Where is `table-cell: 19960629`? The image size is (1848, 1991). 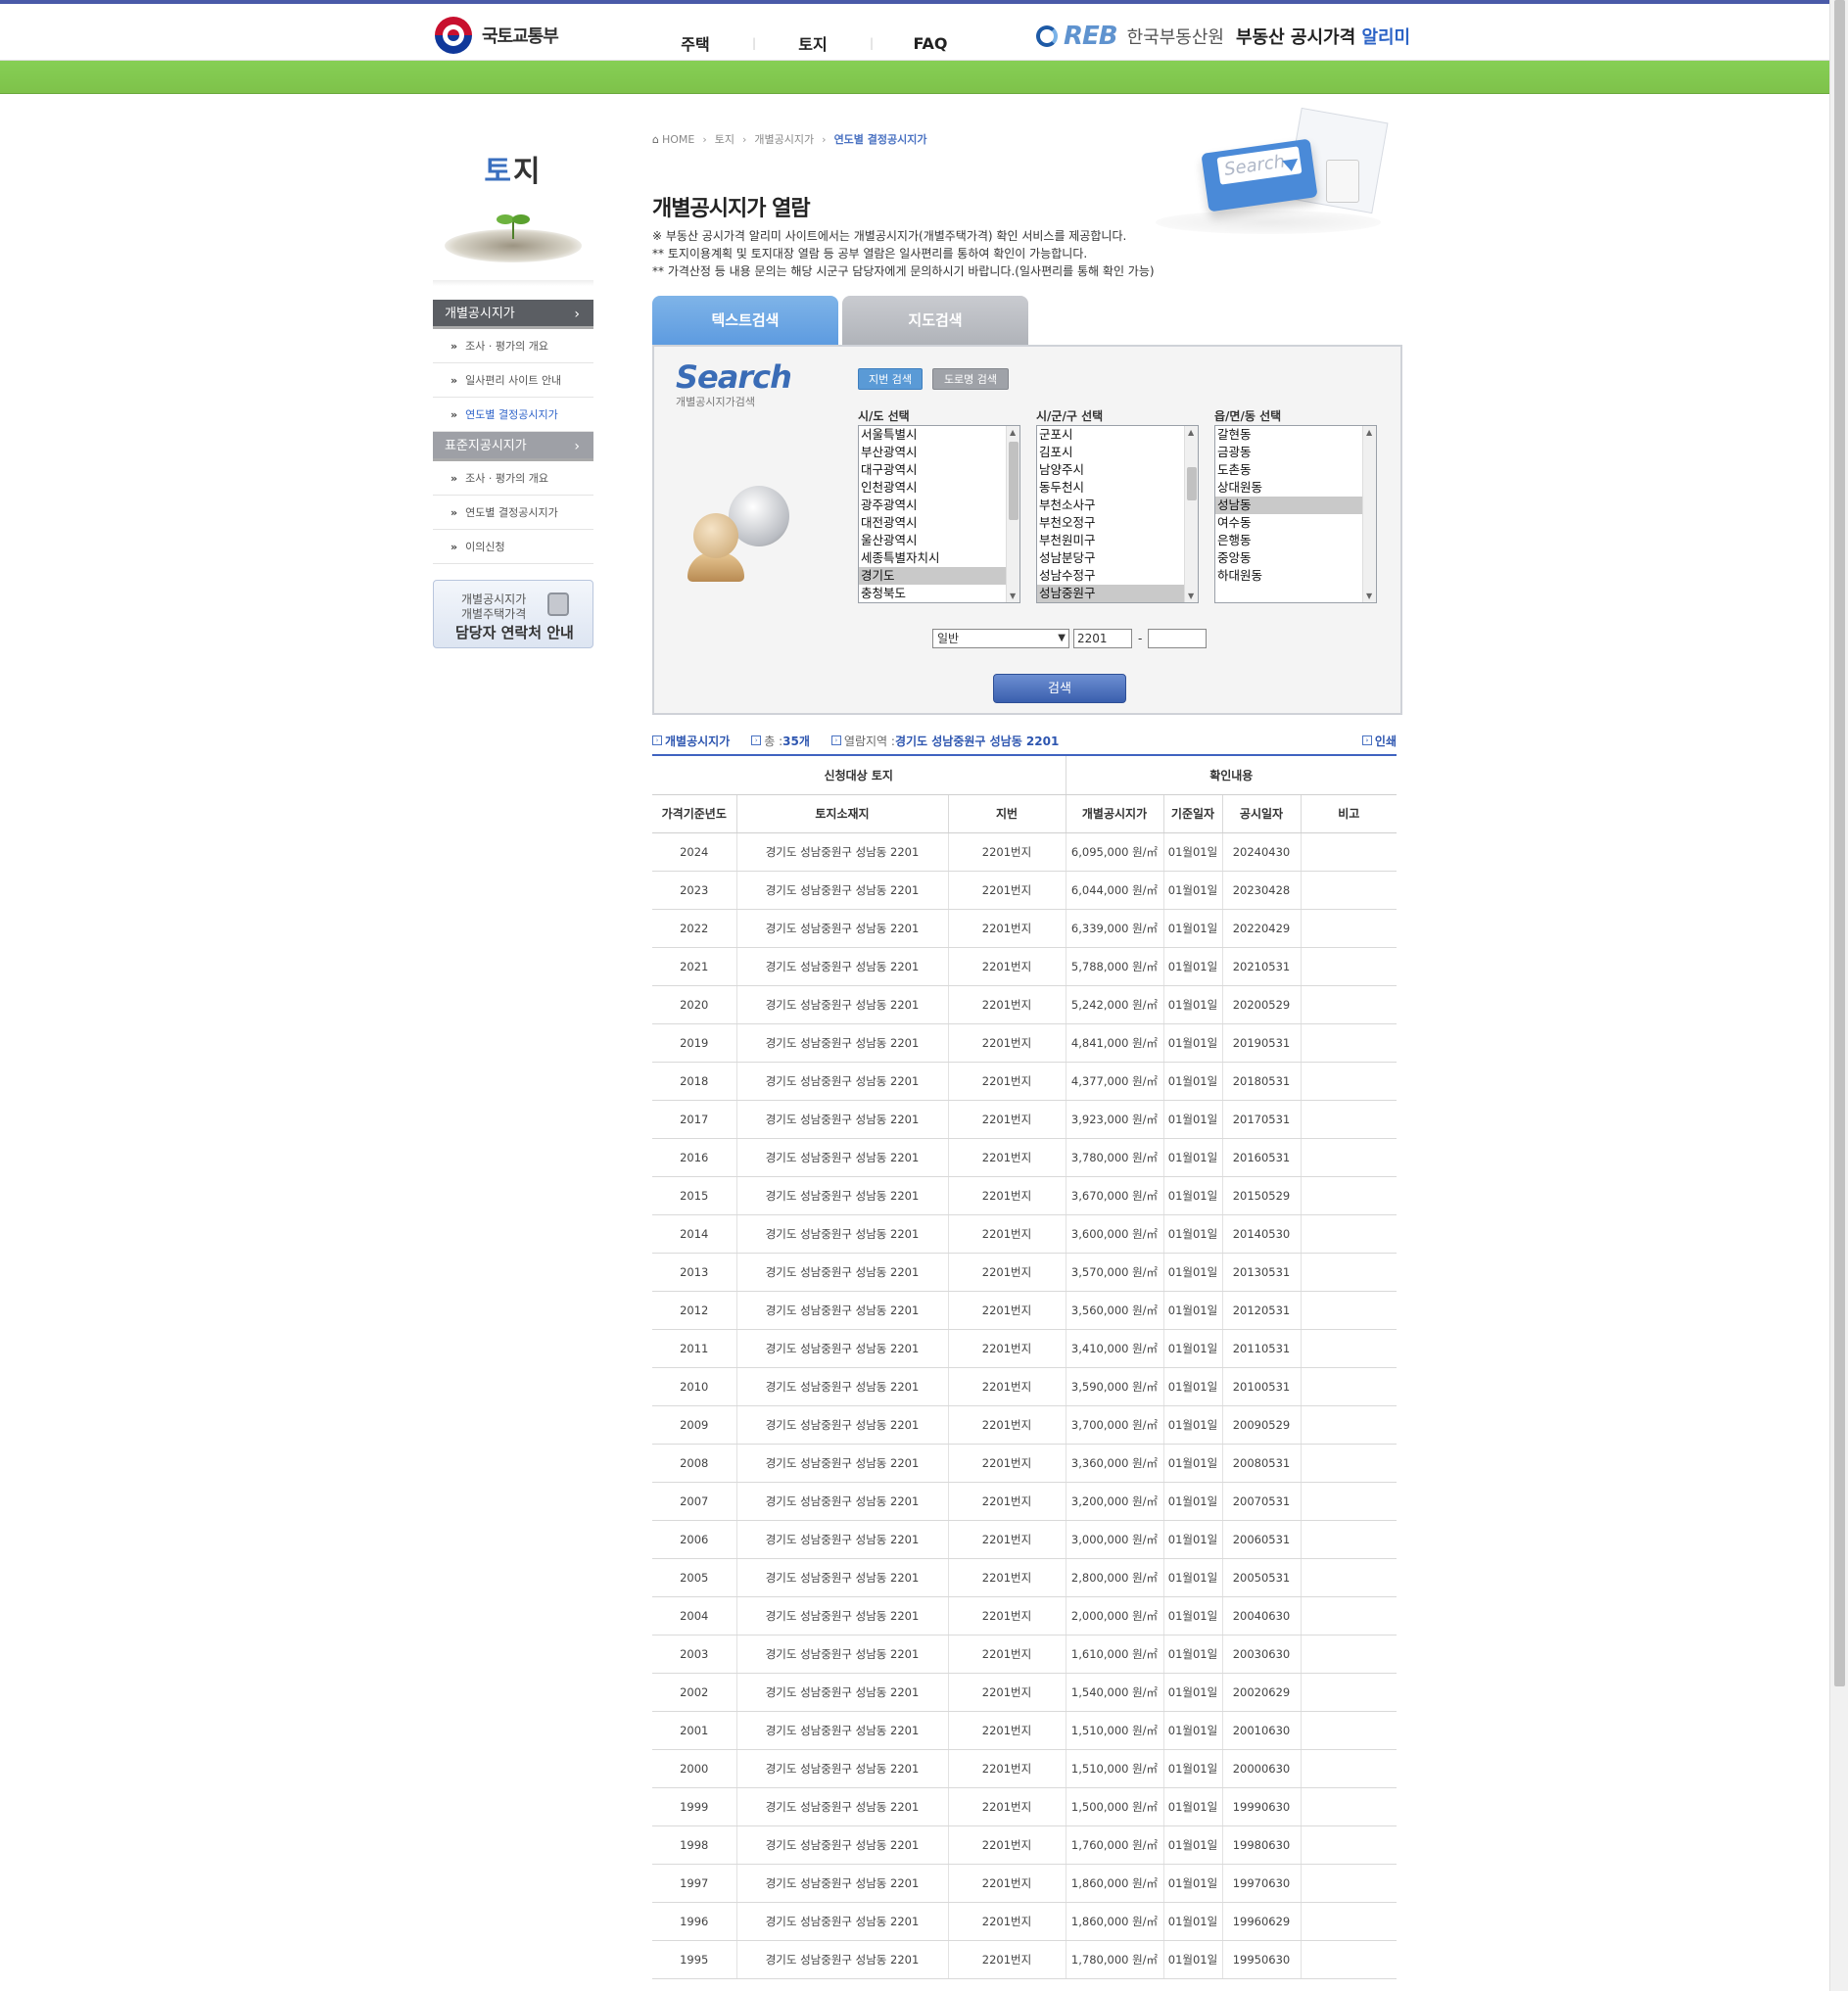
table-cell: 19960629 is located at coordinates (1262, 1922).